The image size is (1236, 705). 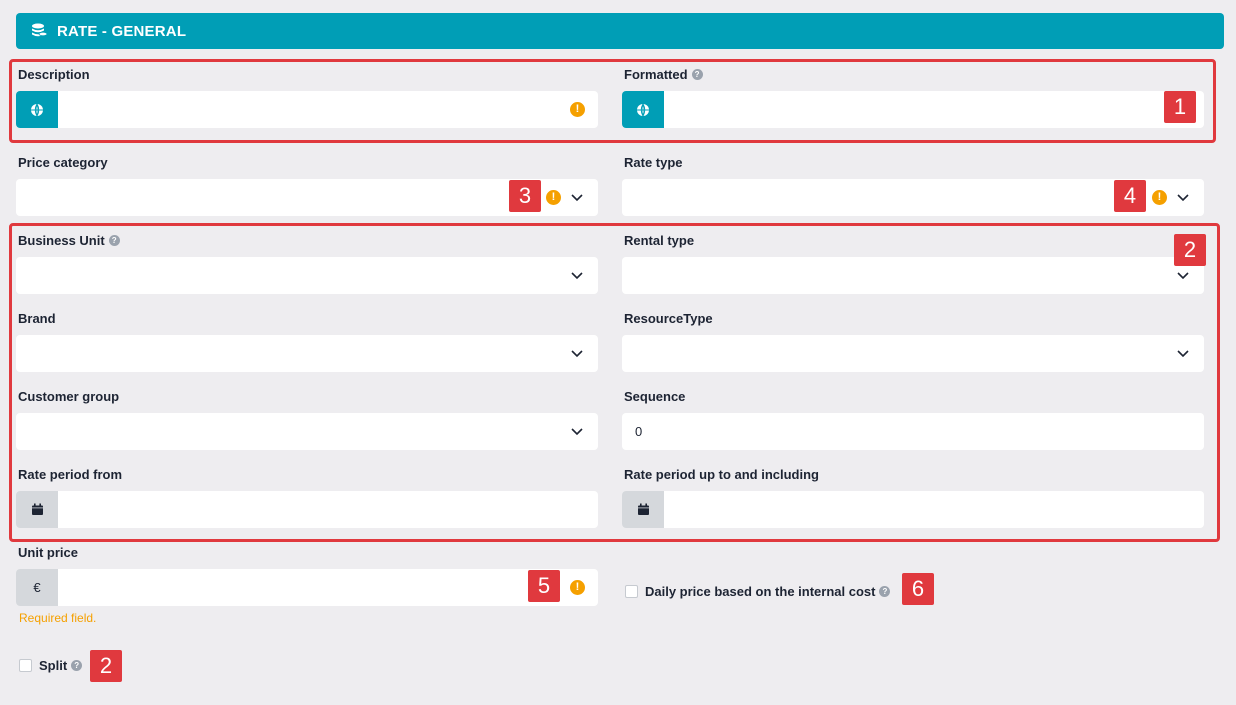 I want to click on annotation-badge-1: 1, so click(x=1180, y=107).